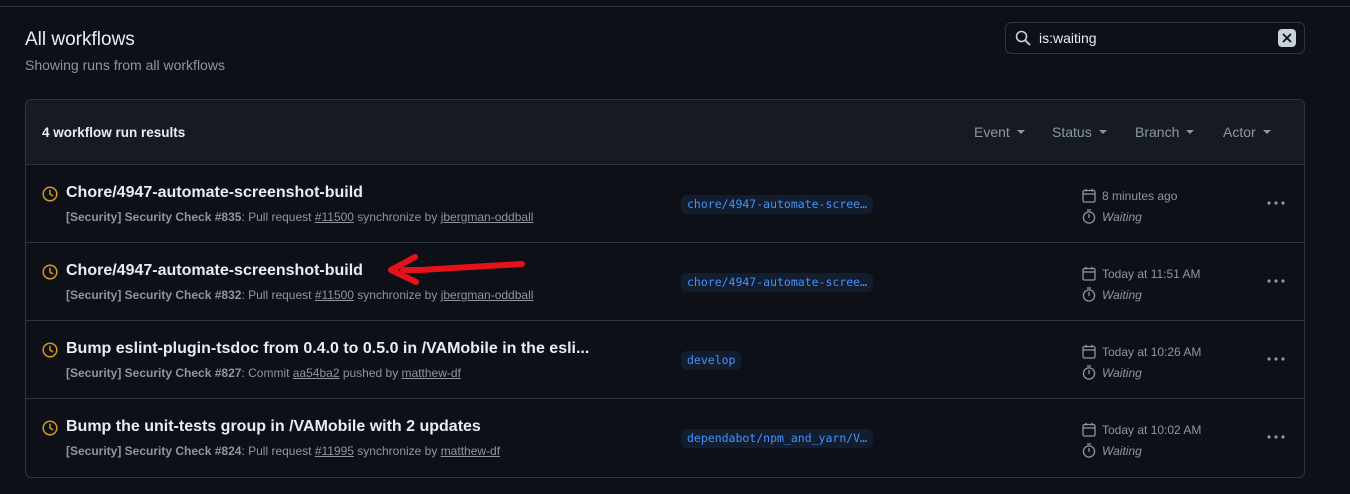  I want to click on run-time: 8 minutes ago, so click(1129, 195).